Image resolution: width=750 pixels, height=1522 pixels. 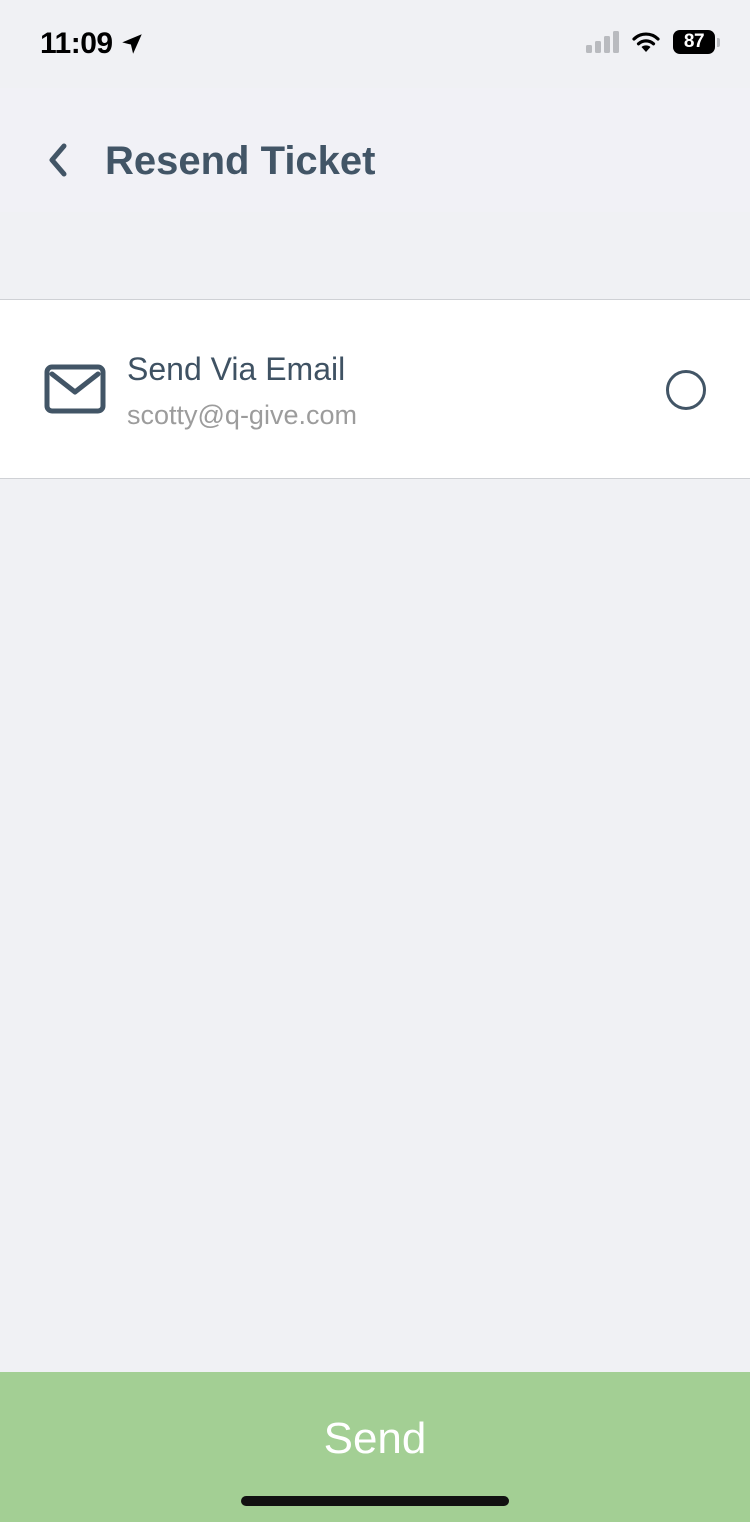 What do you see at coordinates (375, 389) in the screenshot?
I see `send-via-email-option: Send Via Email scotty@q-give.com` at bounding box center [375, 389].